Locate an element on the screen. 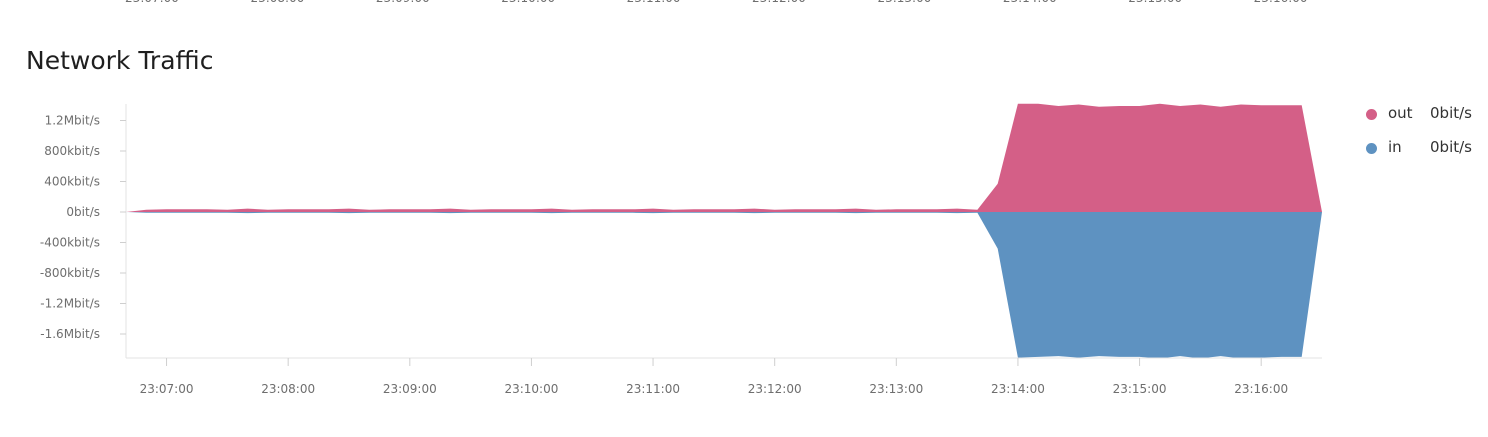 This screenshot has height=437, width=1488. x-tick-label: 23:09:00 is located at coordinates (410, 389).